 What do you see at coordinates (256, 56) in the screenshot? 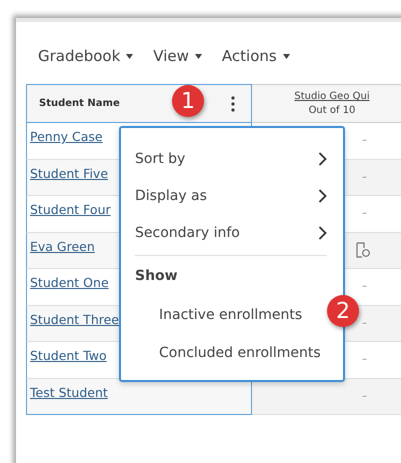
I see `toolbar-menu: Actions` at bounding box center [256, 56].